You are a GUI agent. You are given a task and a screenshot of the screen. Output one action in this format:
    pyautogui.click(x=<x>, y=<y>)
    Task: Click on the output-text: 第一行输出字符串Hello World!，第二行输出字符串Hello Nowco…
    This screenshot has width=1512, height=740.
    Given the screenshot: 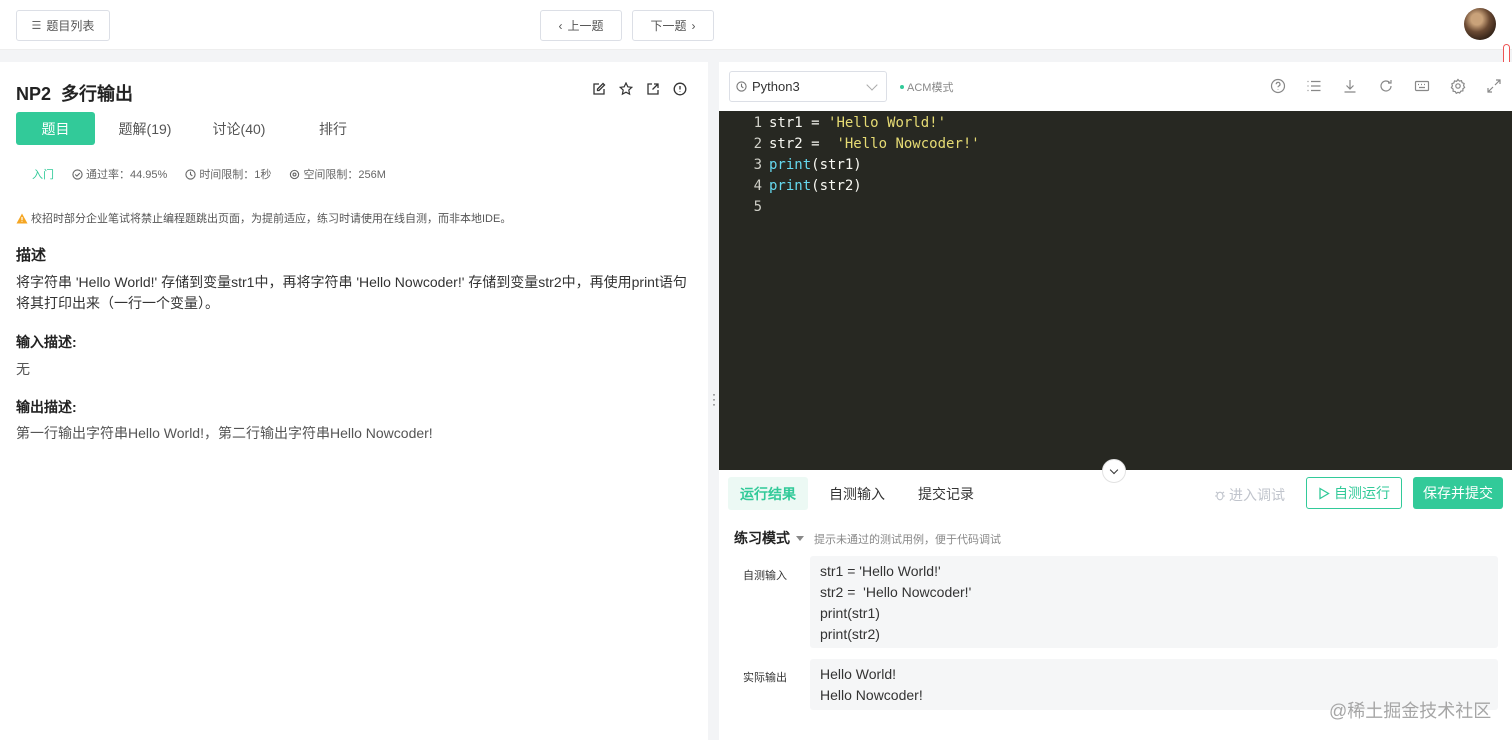 What is the action you would take?
    pyautogui.click(x=224, y=433)
    